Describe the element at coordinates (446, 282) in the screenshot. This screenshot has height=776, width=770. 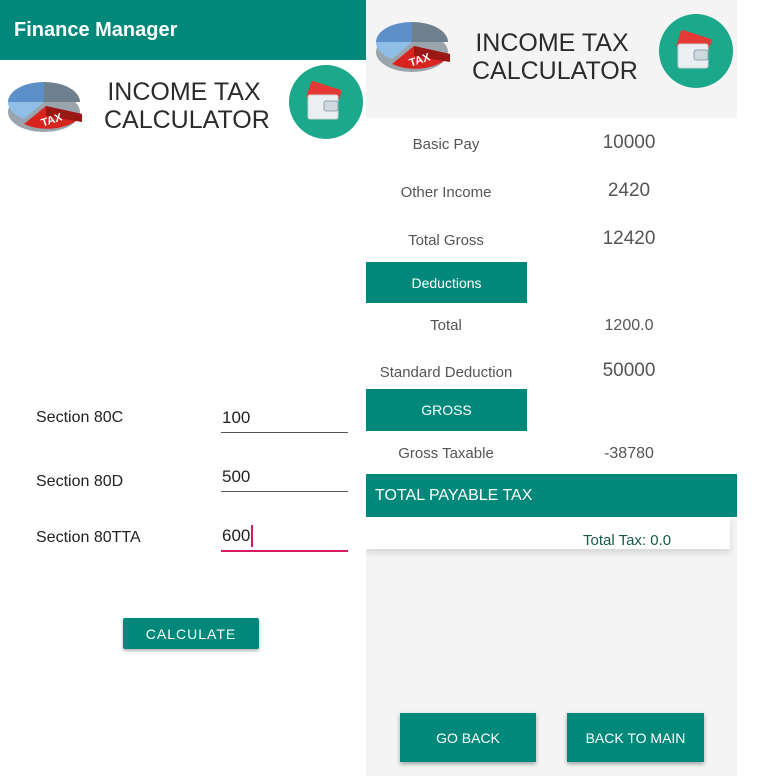
I see `deductions-header: Deductions` at that location.